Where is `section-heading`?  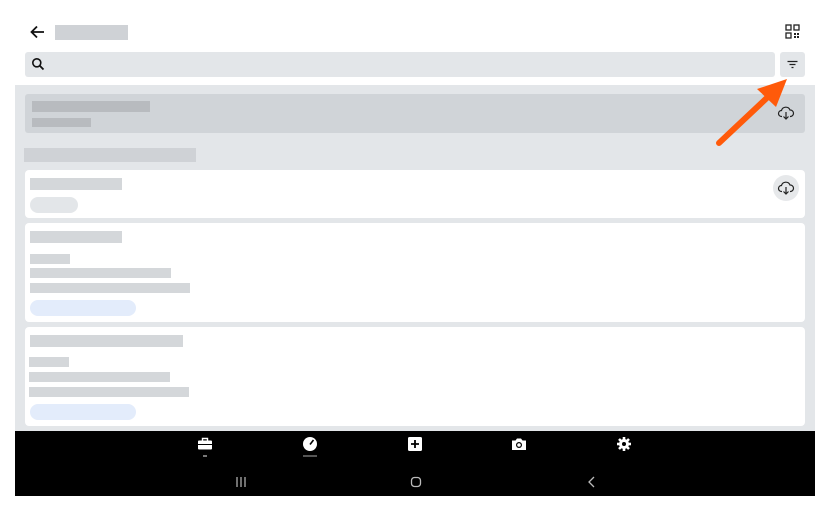 section-heading is located at coordinates (110, 155).